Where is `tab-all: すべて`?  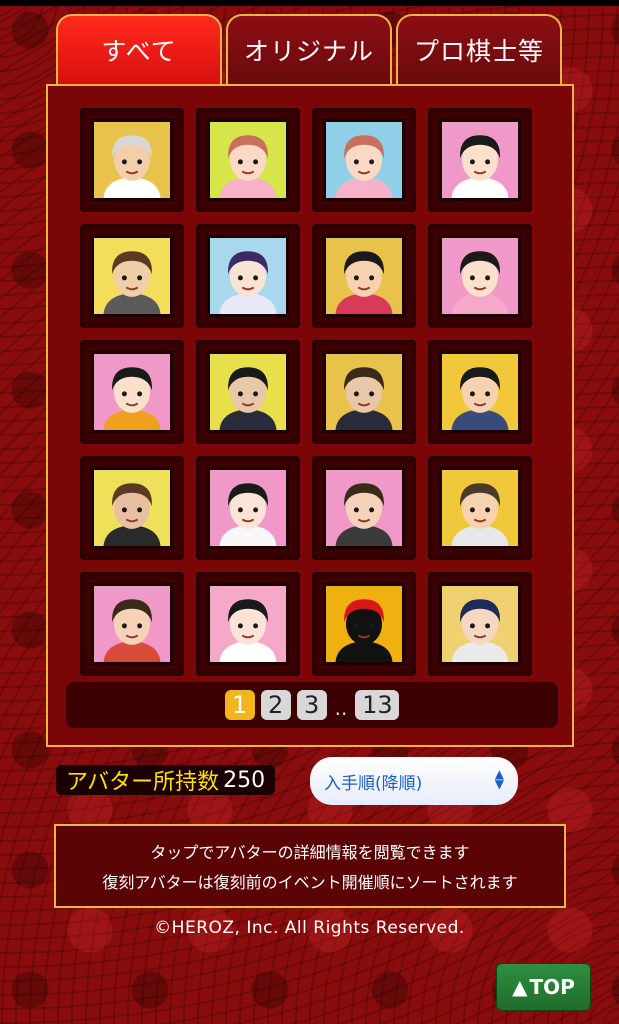
tab-all: すべて is located at coordinates (139, 49).